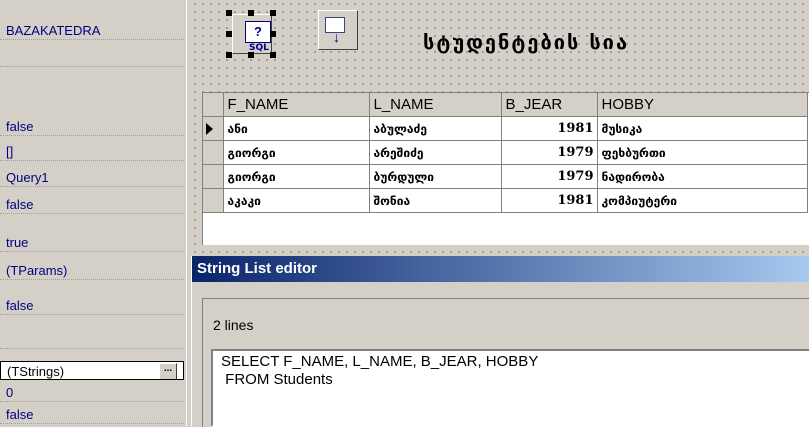  I want to click on grid-row: გიორგი ბურდული 1979 ნადირობა, so click(505, 176).